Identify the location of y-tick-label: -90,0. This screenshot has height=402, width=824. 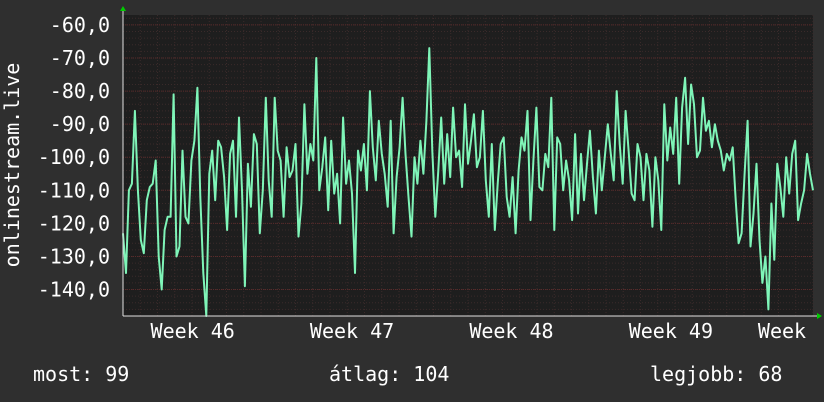
(80, 124).